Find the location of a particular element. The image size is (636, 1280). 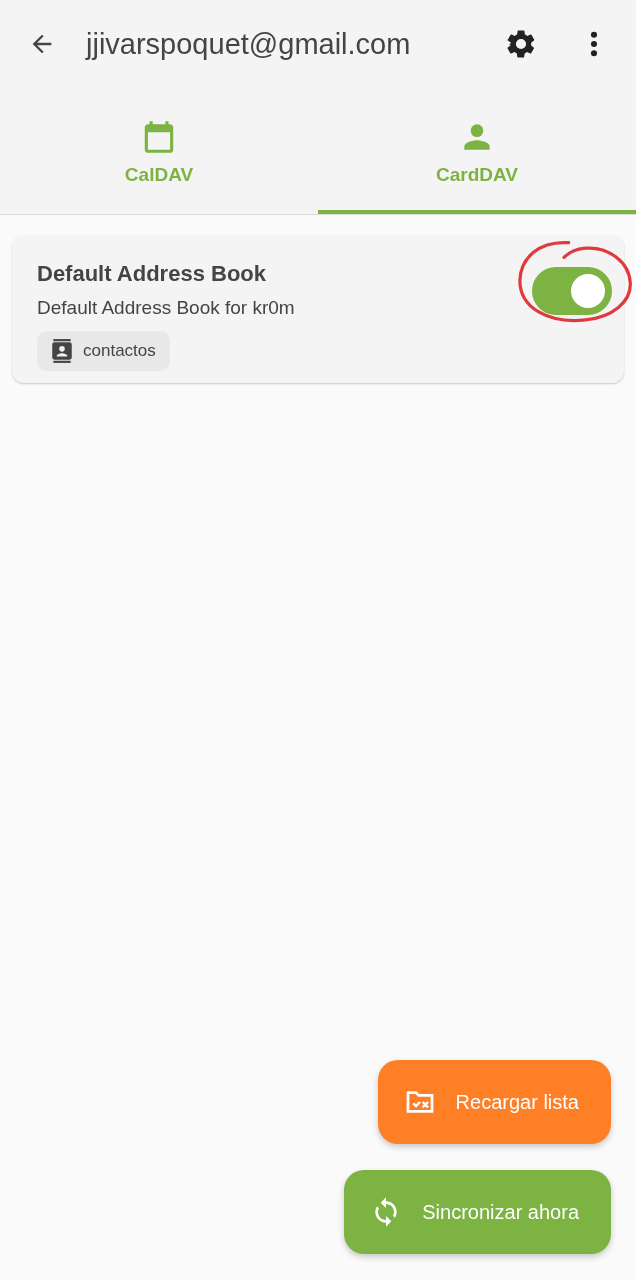

contact-book-icon is located at coordinates (62, 351).